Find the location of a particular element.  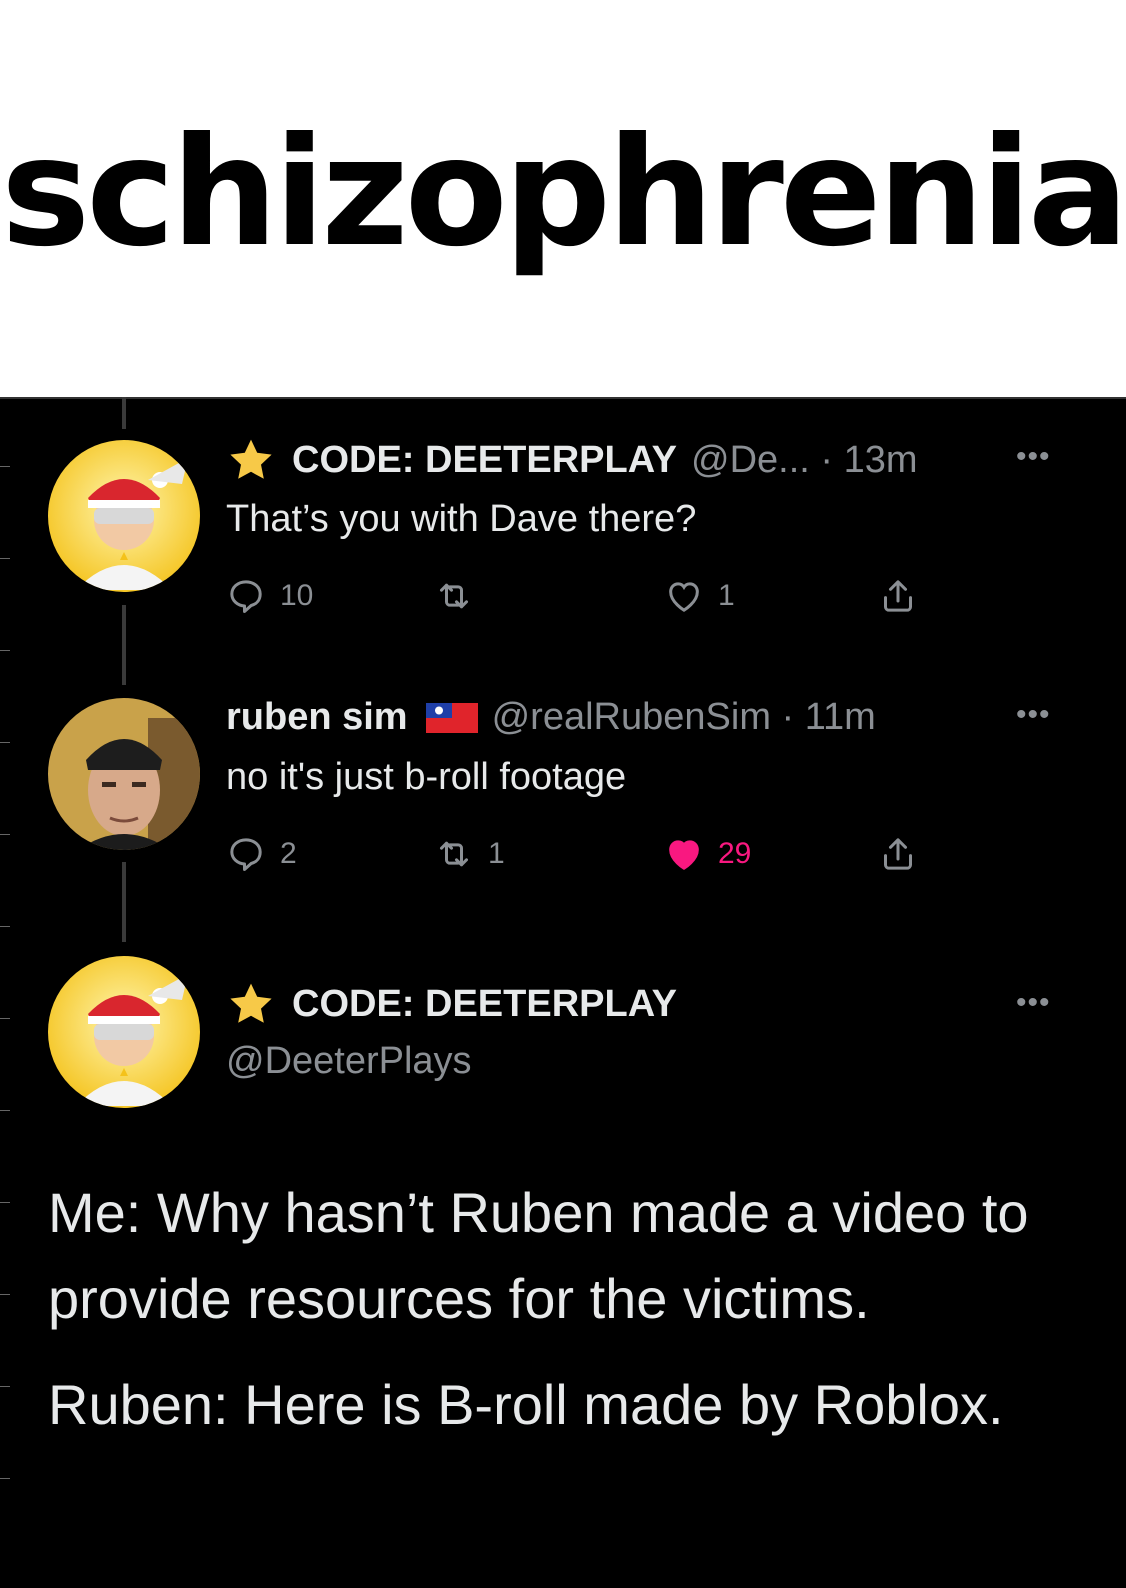

retweet-count: 1 is located at coordinates (496, 853).